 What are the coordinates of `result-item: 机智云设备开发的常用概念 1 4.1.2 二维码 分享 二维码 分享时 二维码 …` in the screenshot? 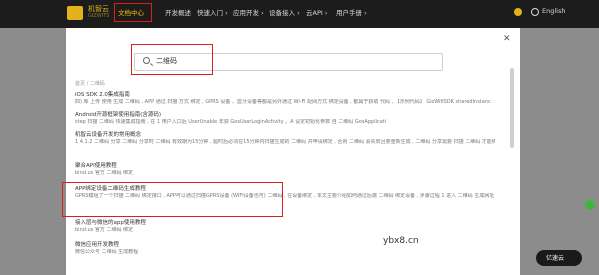 It's located at (285, 139).